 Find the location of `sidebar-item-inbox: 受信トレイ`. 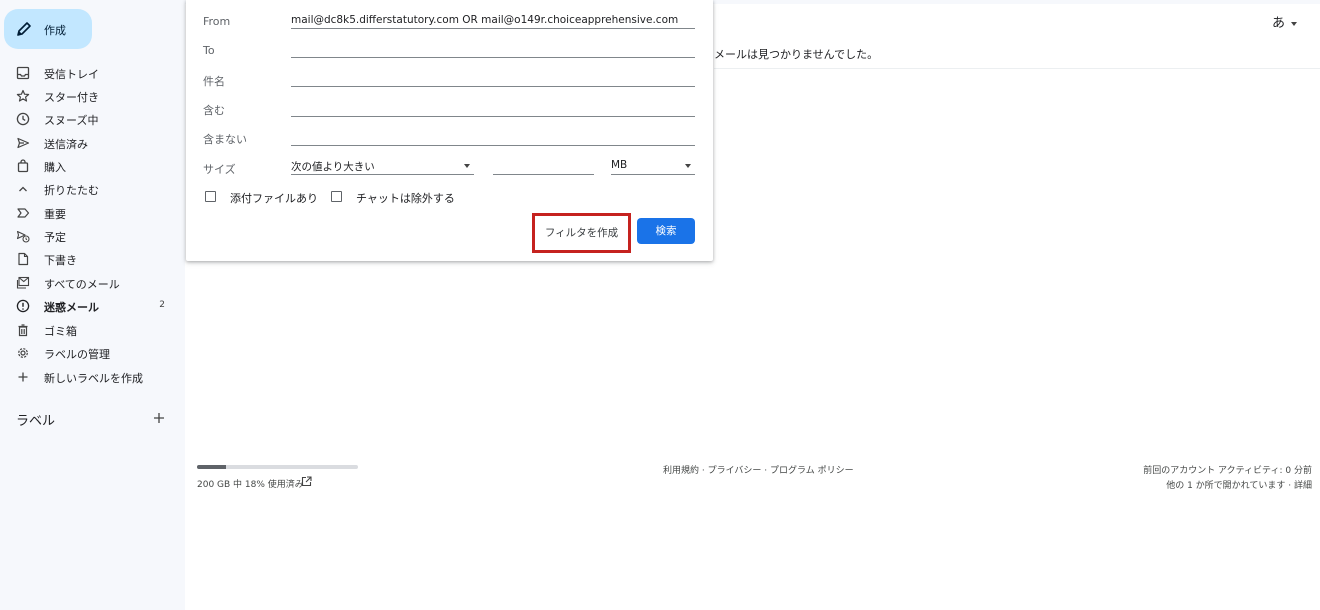

sidebar-item-inbox: 受信トレイ is located at coordinates (92, 73).